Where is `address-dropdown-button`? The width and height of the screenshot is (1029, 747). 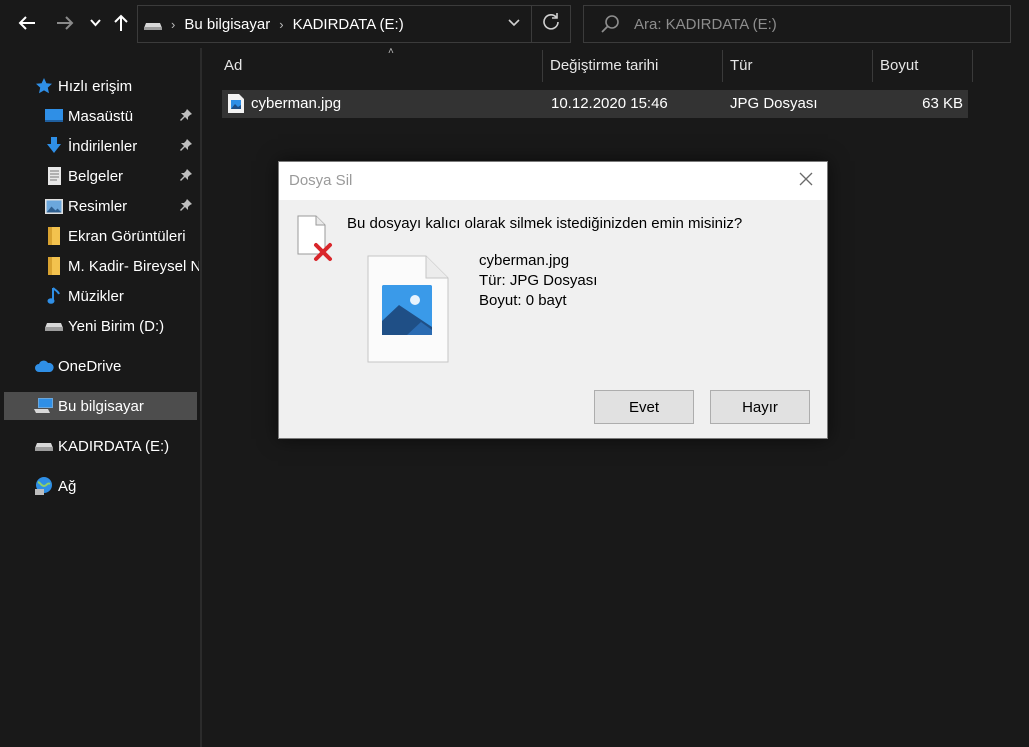 address-dropdown-button is located at coordinates (514, 22).